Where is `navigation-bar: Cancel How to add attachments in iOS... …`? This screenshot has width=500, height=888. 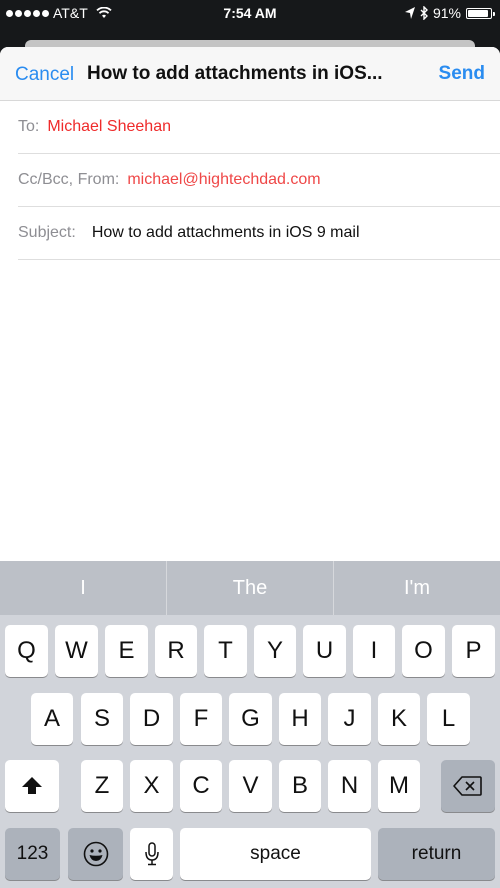
navigation-bar: Cancel How to add attachments in iOS... … is located at coordinates (250, 74).